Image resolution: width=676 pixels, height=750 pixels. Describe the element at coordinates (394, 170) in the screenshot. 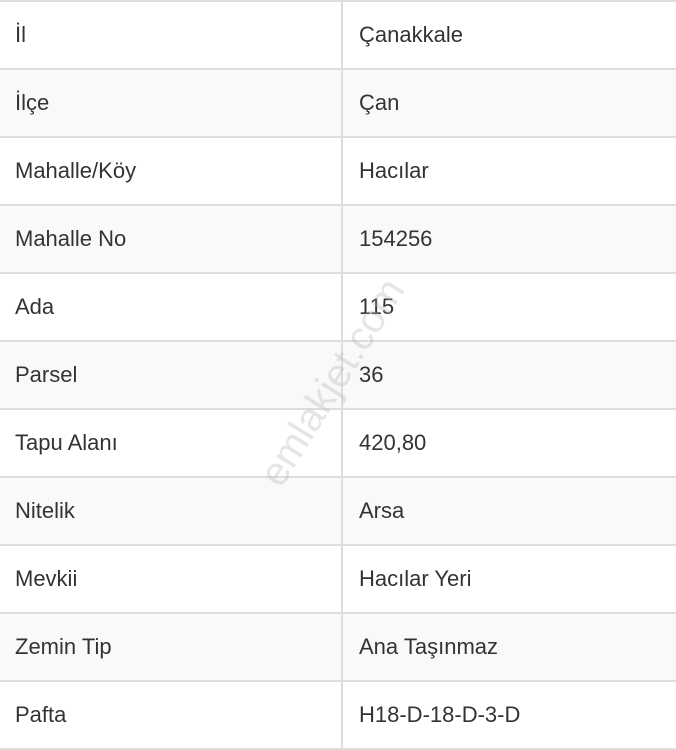

I see `row-value: Hacılar` at that location.